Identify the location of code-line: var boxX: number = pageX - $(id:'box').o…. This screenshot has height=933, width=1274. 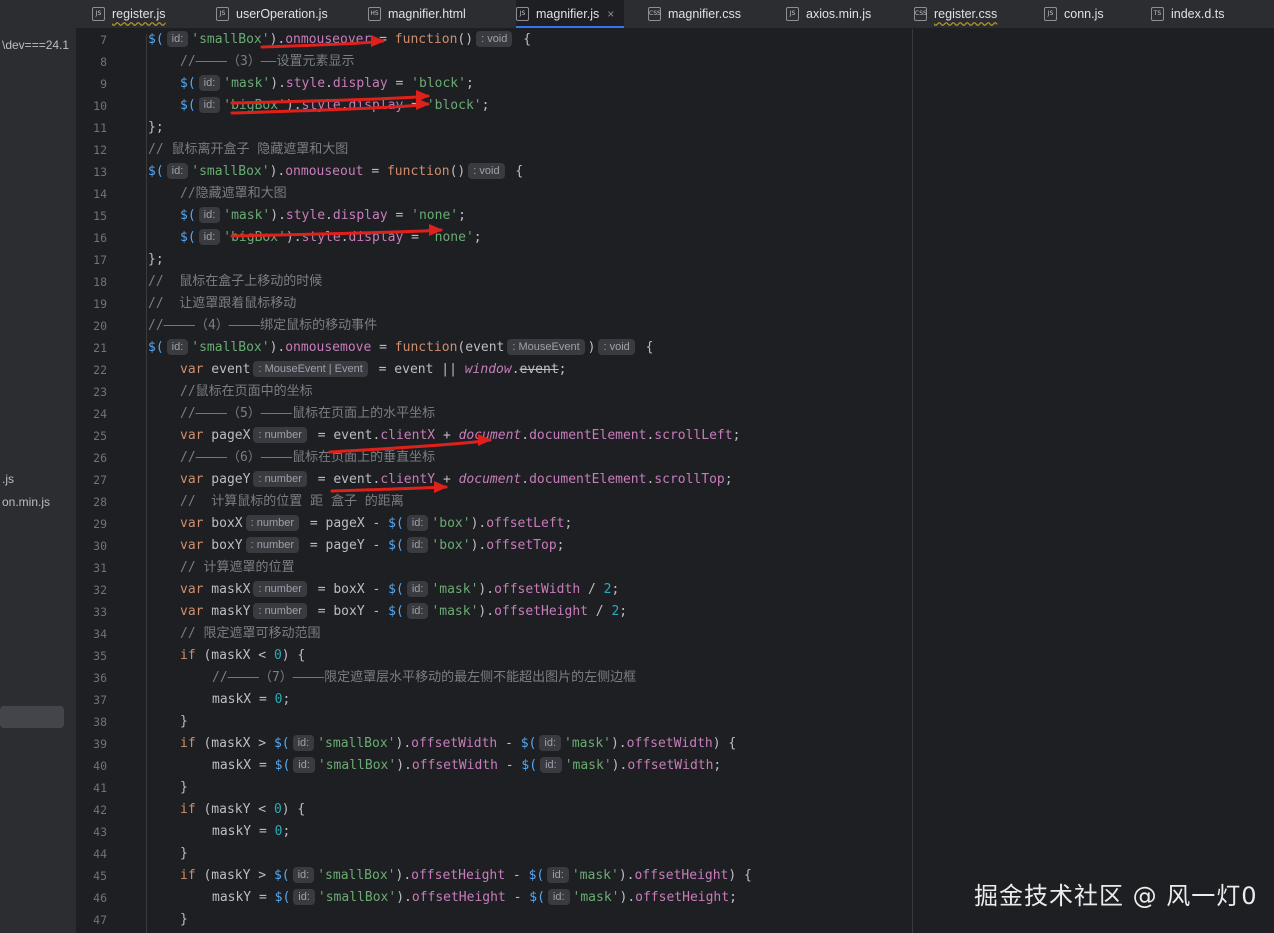
(376, 524).